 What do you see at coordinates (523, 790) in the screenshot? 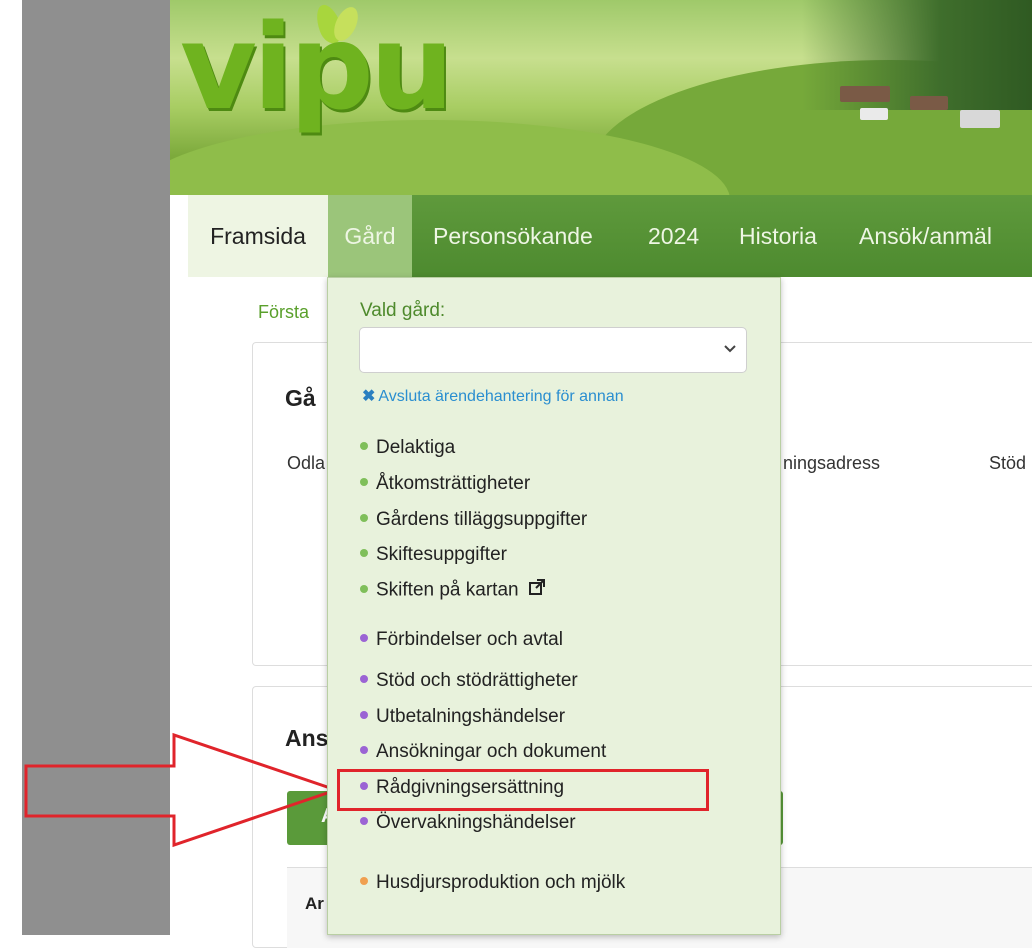
I see `highlight-box-annotation` at bounding box center [523, 790].